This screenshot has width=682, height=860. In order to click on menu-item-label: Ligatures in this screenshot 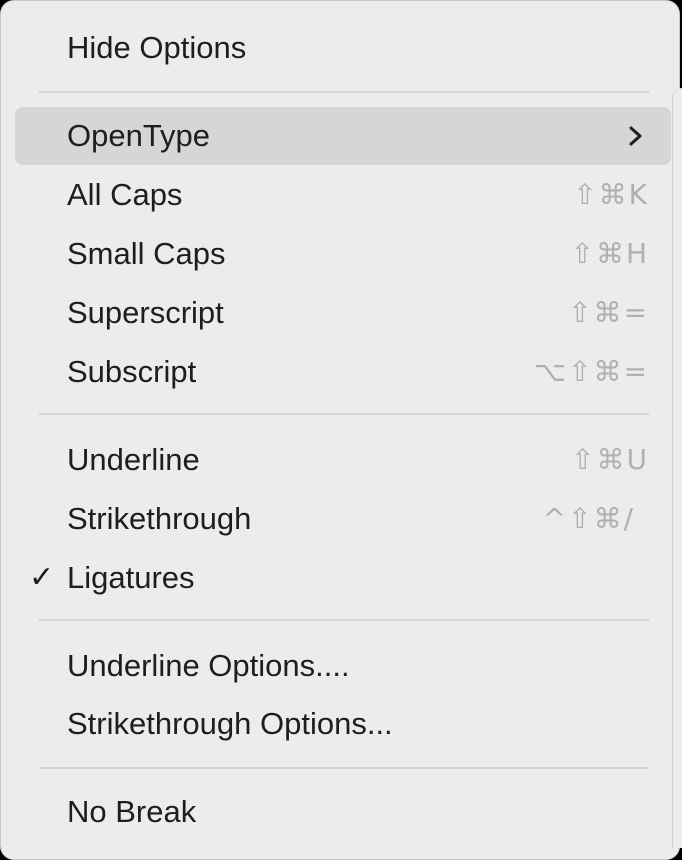, I will do `click(131, 577)`.